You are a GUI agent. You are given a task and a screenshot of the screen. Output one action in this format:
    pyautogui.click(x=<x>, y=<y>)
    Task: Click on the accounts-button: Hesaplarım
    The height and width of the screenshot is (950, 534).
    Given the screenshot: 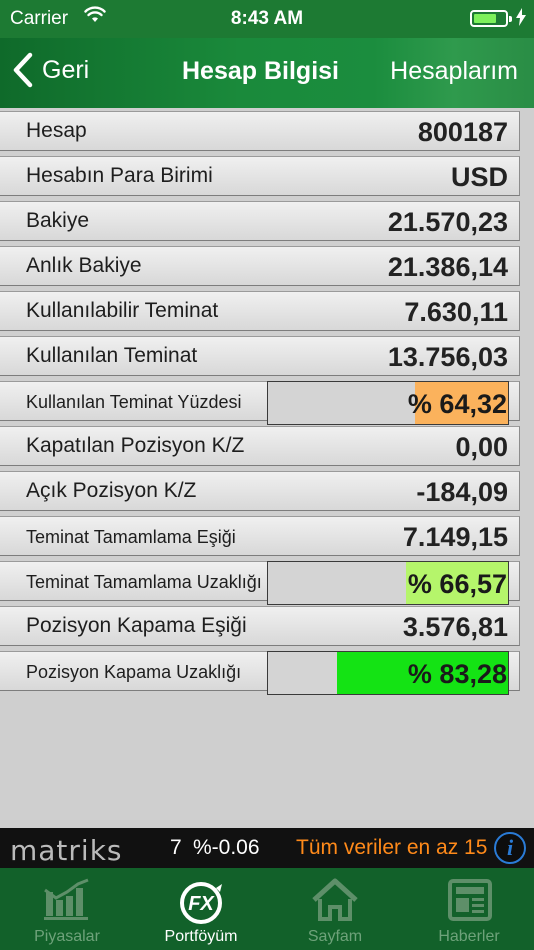 What is the action you would take?
    pyautogui.click(x=454, y=71)
    